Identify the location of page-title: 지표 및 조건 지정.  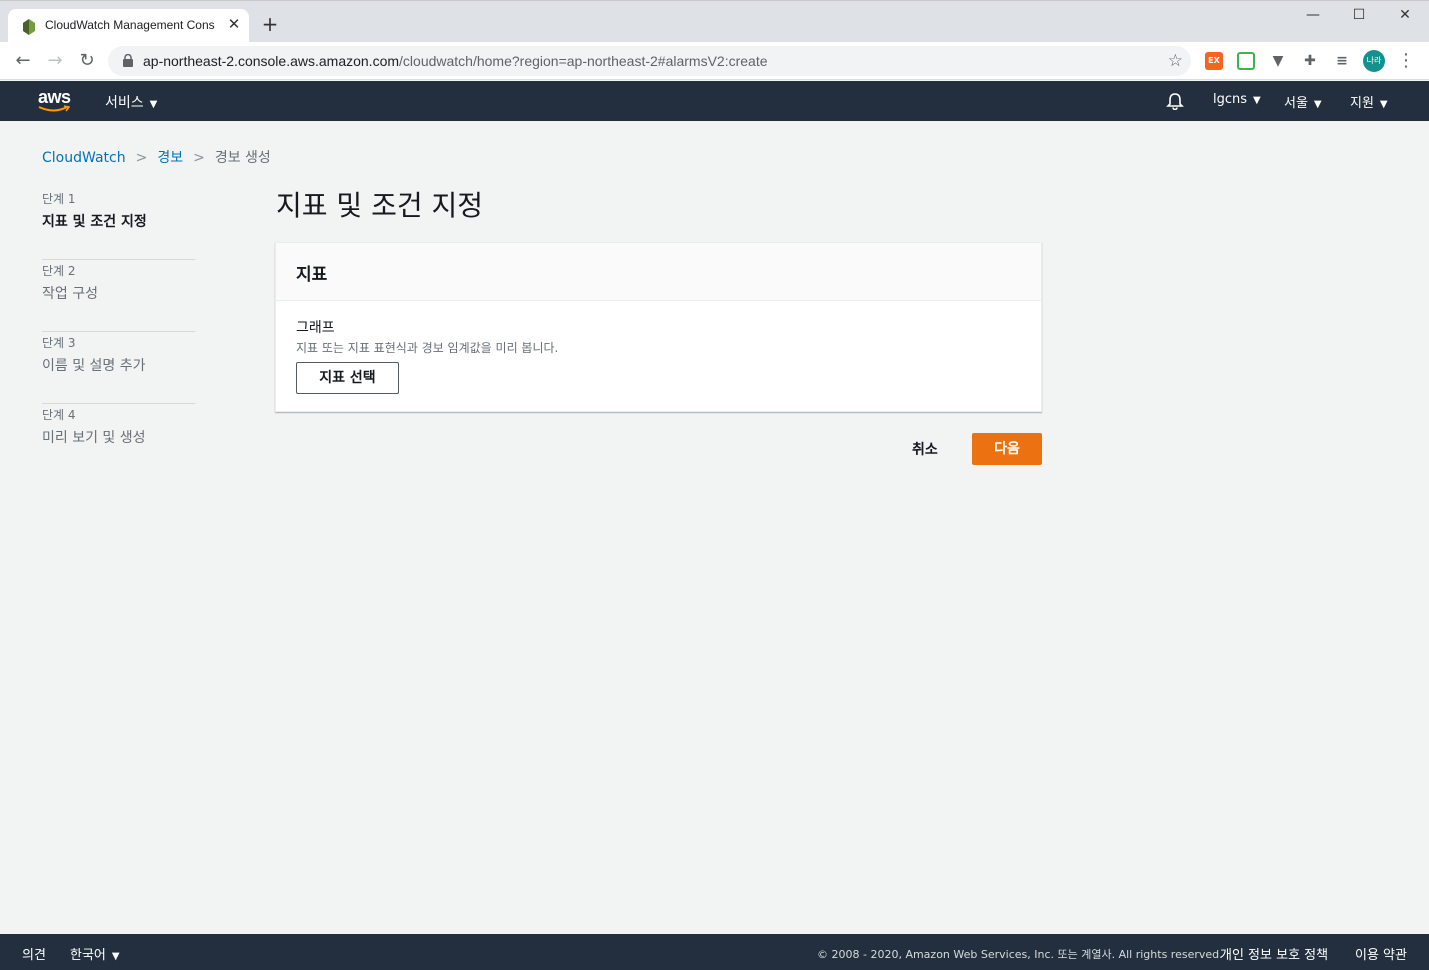
(380, 205).